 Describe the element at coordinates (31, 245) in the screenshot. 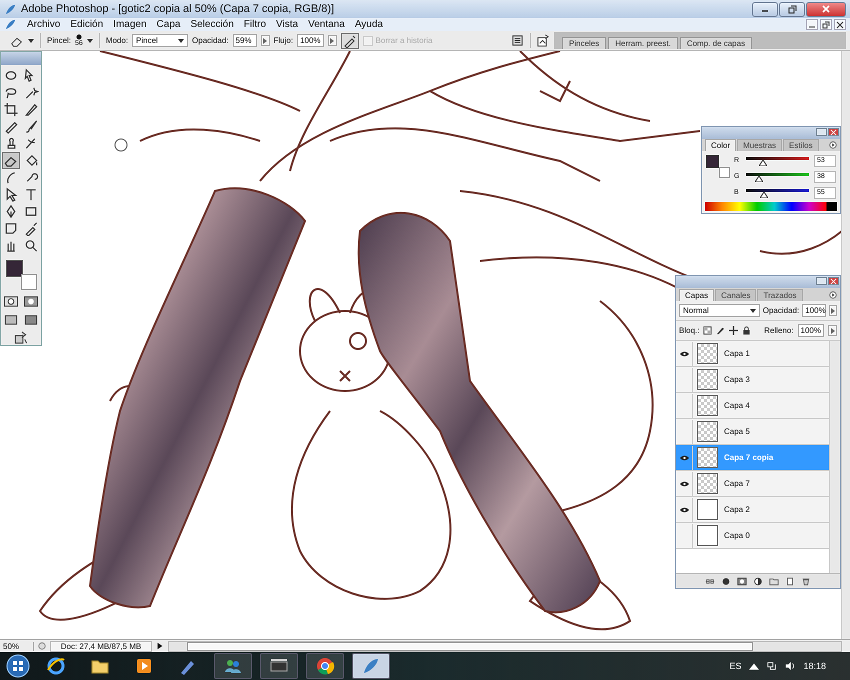

I see `zoom-icon` at that location.